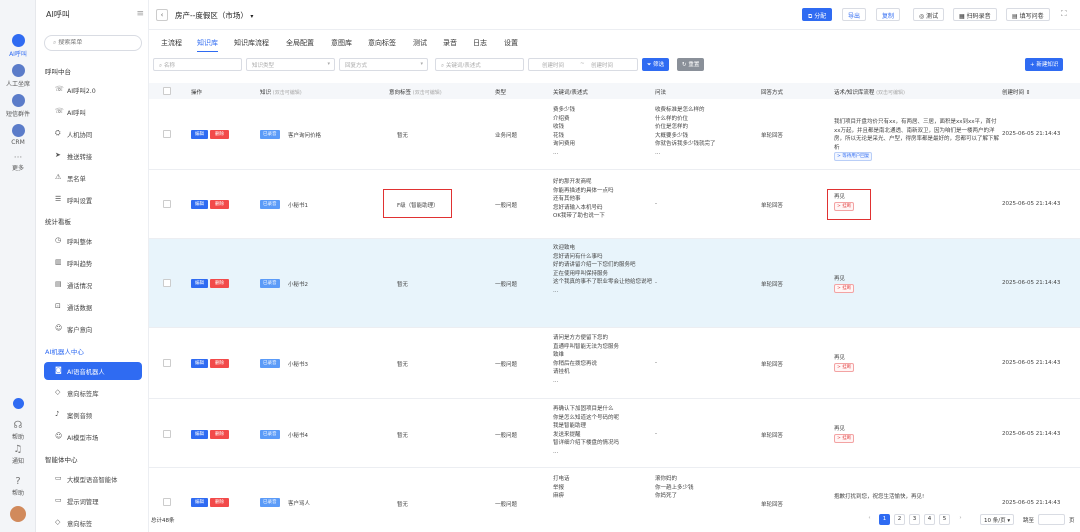 The image size is (1080, 532). Describe the element at coordinates (167, 91) in the screenshot. I see `select-all-checkbox` at that location.